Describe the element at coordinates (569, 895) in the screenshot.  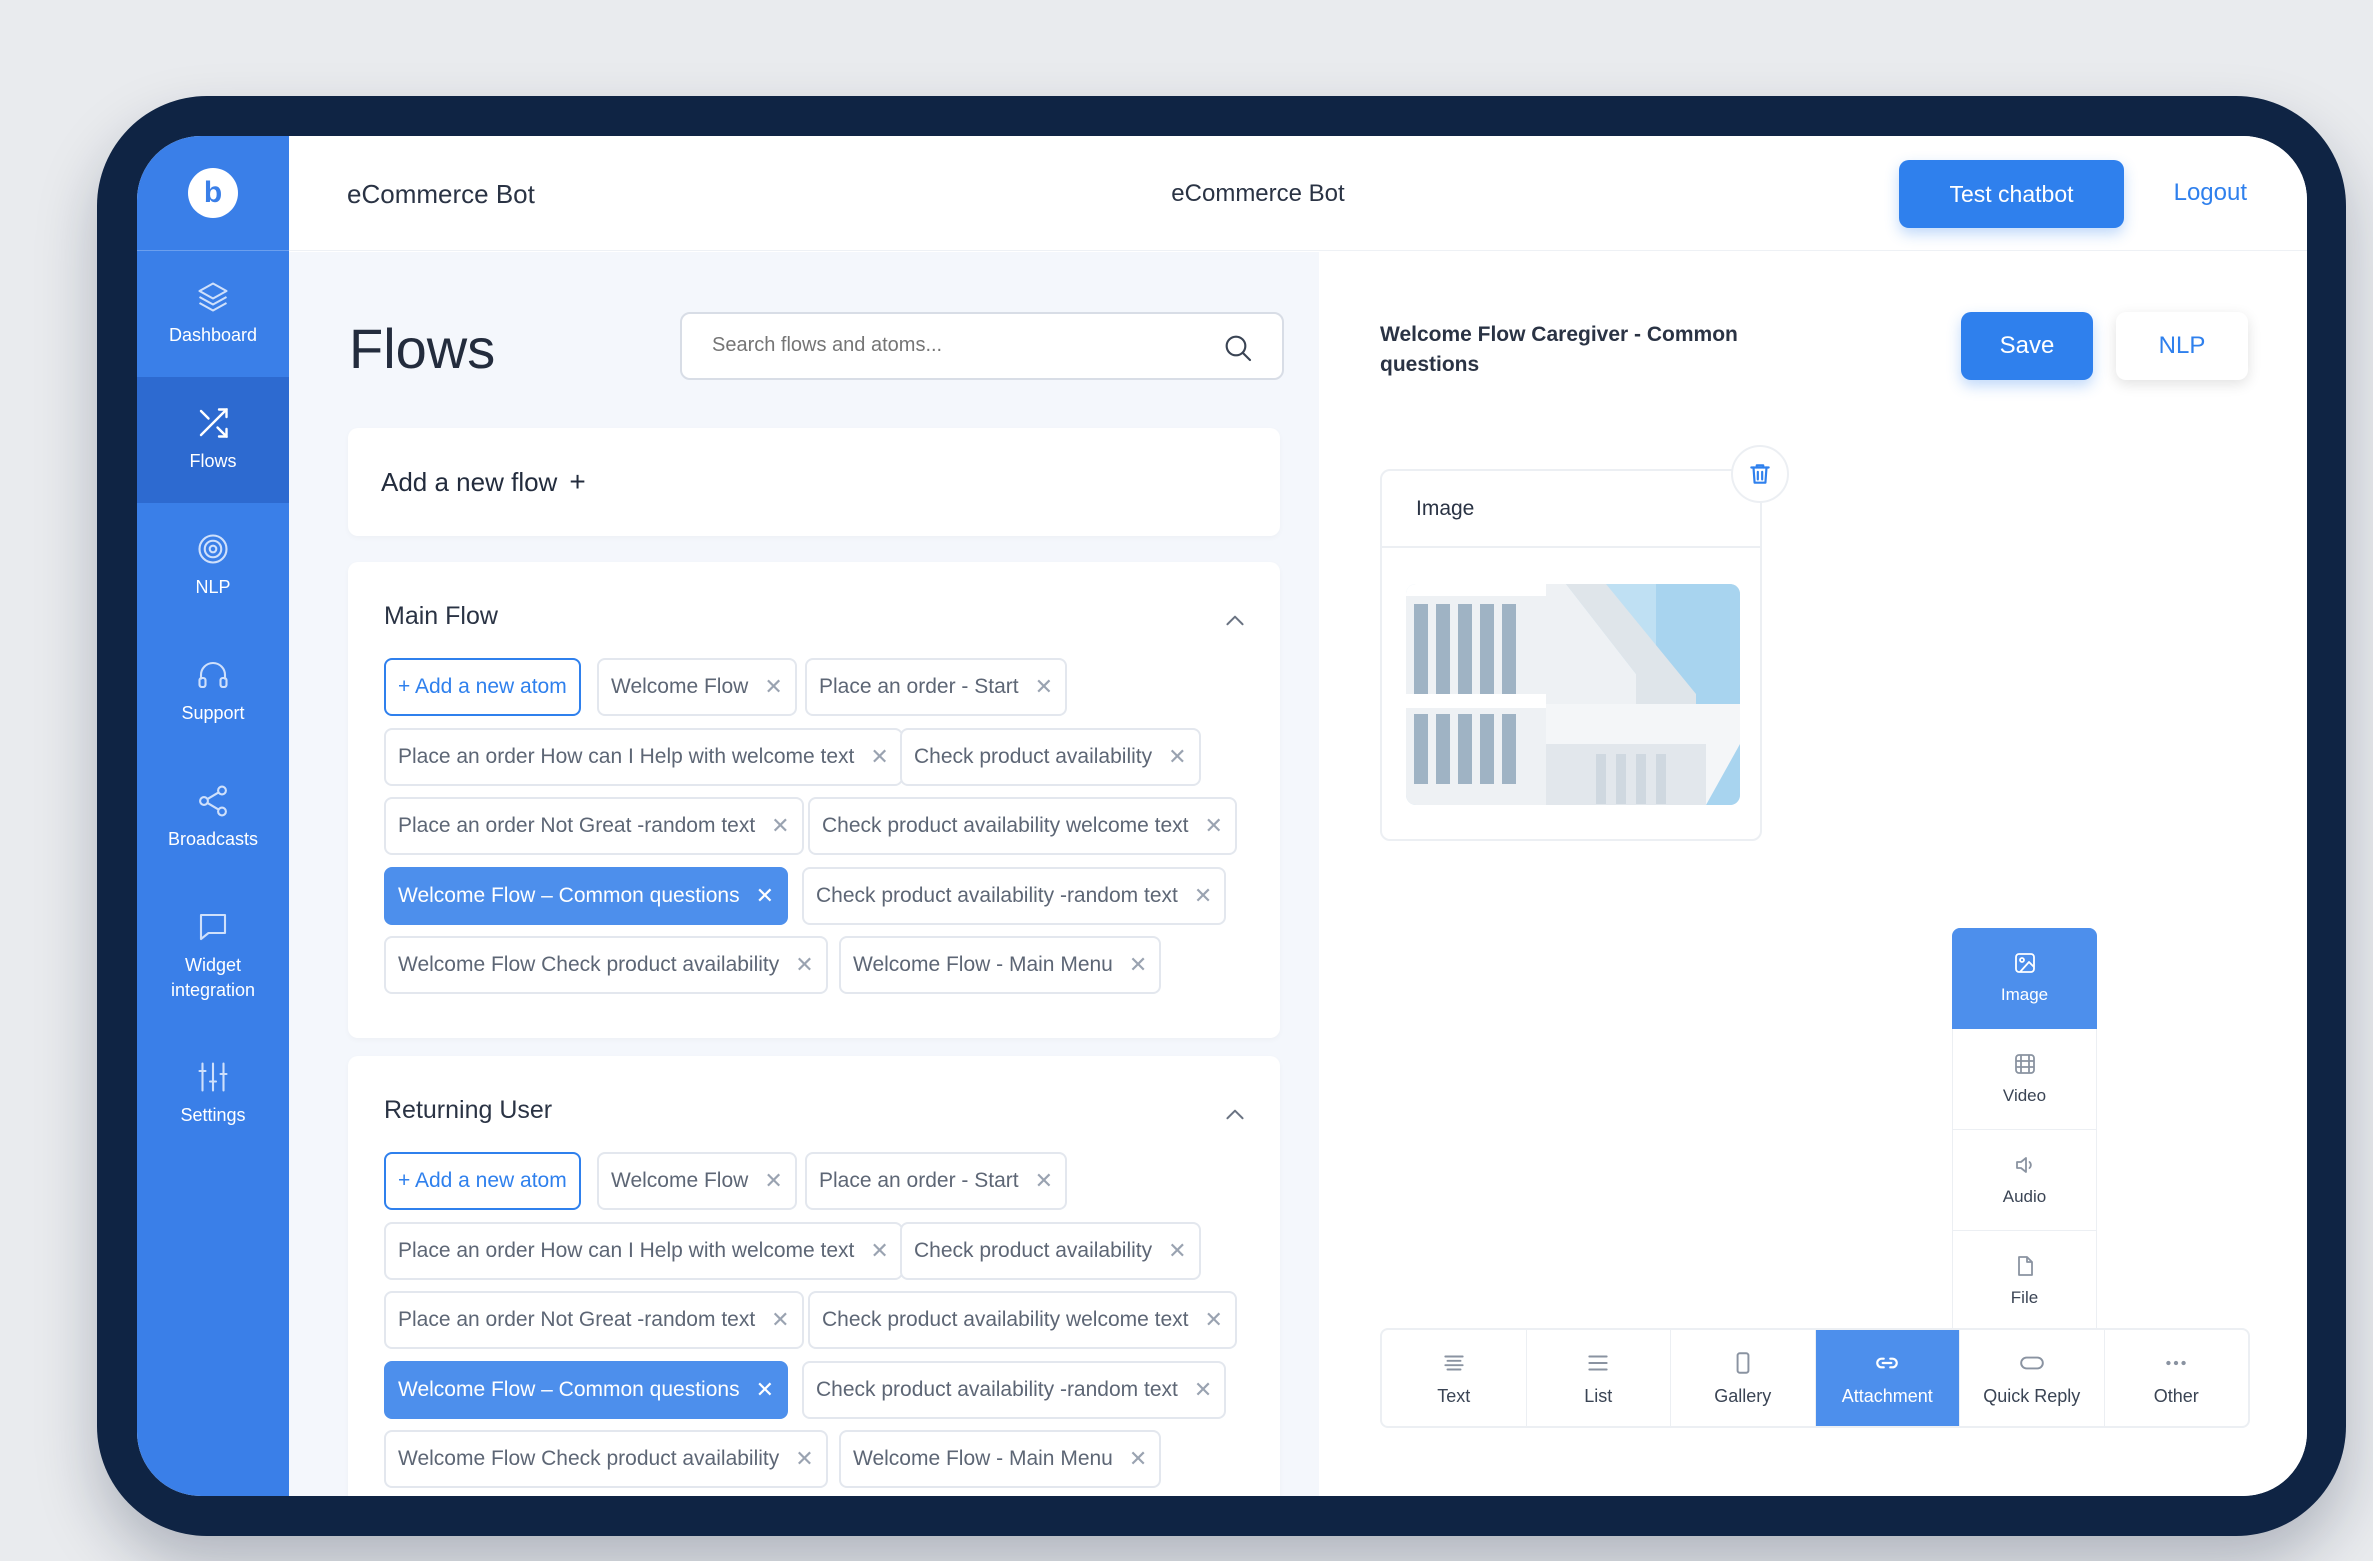
I see `atom-tag-label: Welcome Flow – Common questions` at that location.